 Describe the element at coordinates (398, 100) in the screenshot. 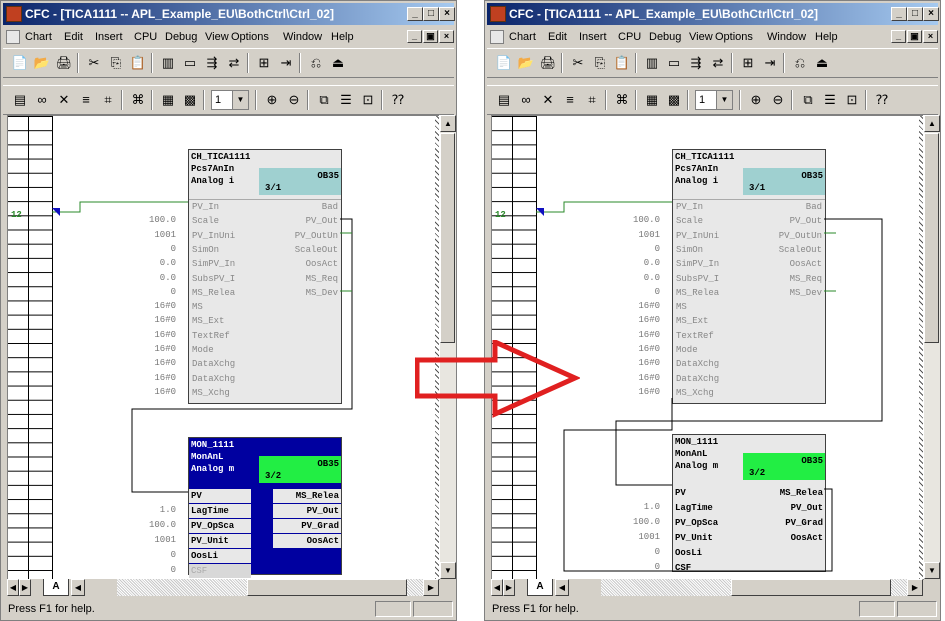

I see `toolbar-button-icon: ⁇` at that location.